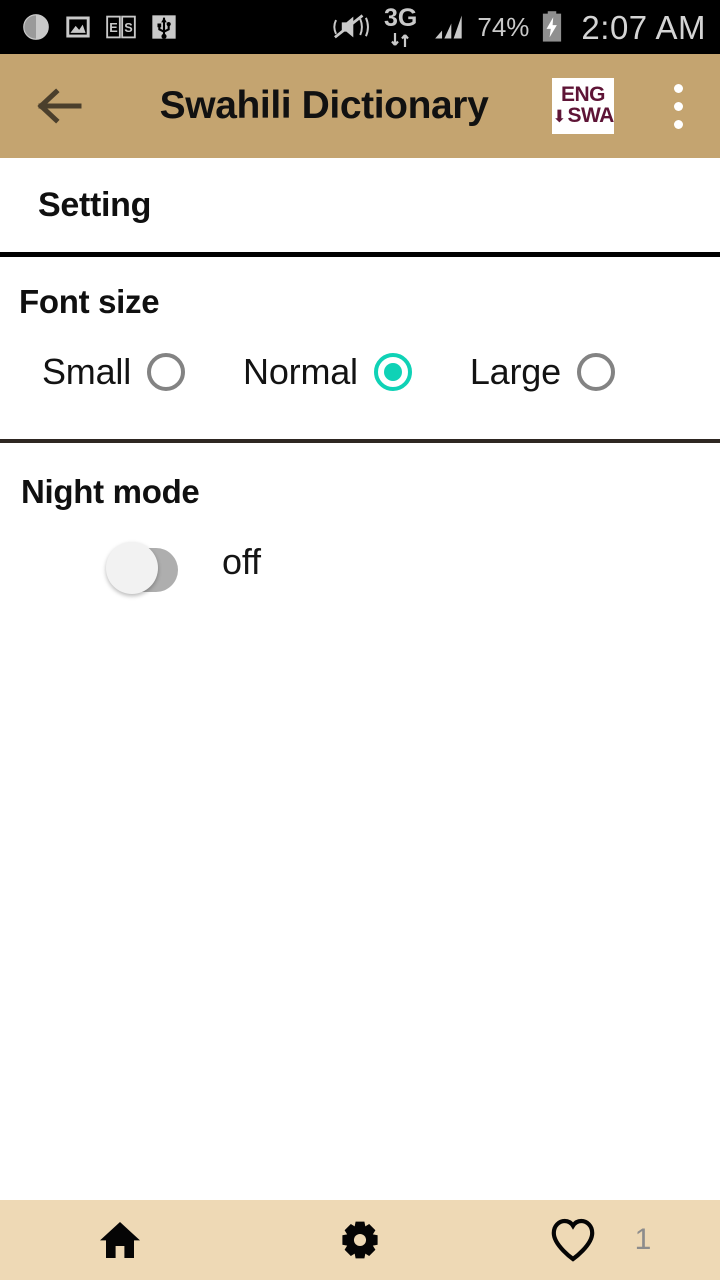 This screenshot has height=1280, width=720. Describe the element at coordinates (595, 372) in the screenshot. I see `radio-large-icon` at that location.